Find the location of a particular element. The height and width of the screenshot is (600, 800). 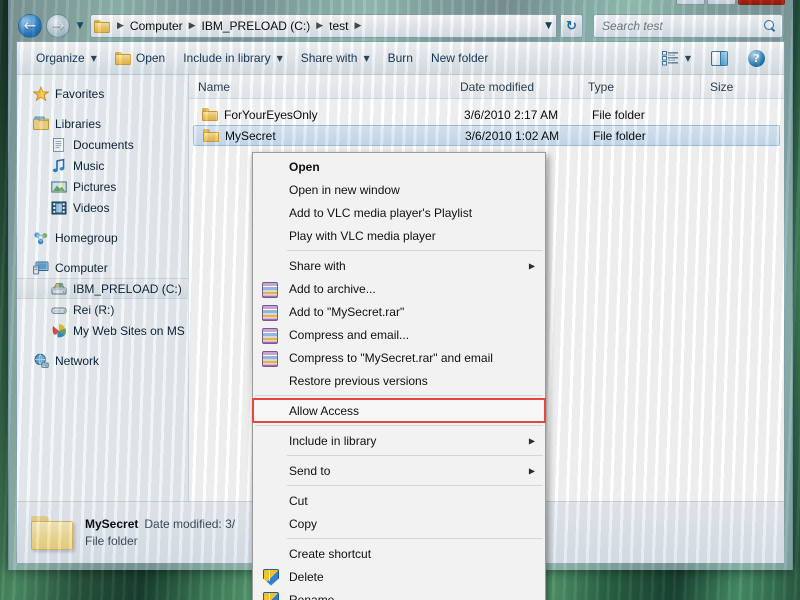

sidebar-item-videos: Videos is located at coordinates (102, 207).